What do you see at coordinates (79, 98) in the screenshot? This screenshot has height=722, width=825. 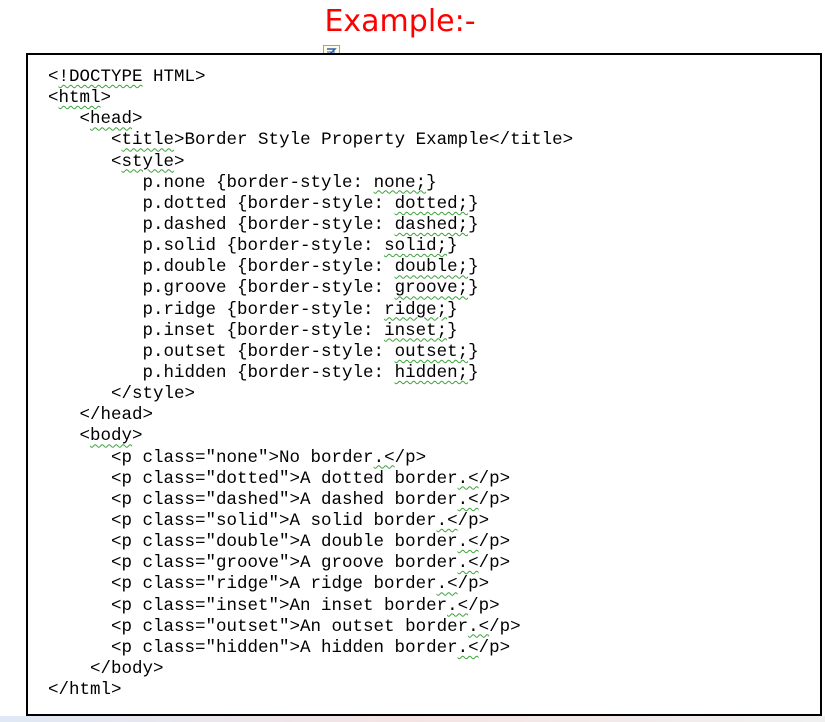 I see `code-token-flagged: html` at bounding box center [79, 98].